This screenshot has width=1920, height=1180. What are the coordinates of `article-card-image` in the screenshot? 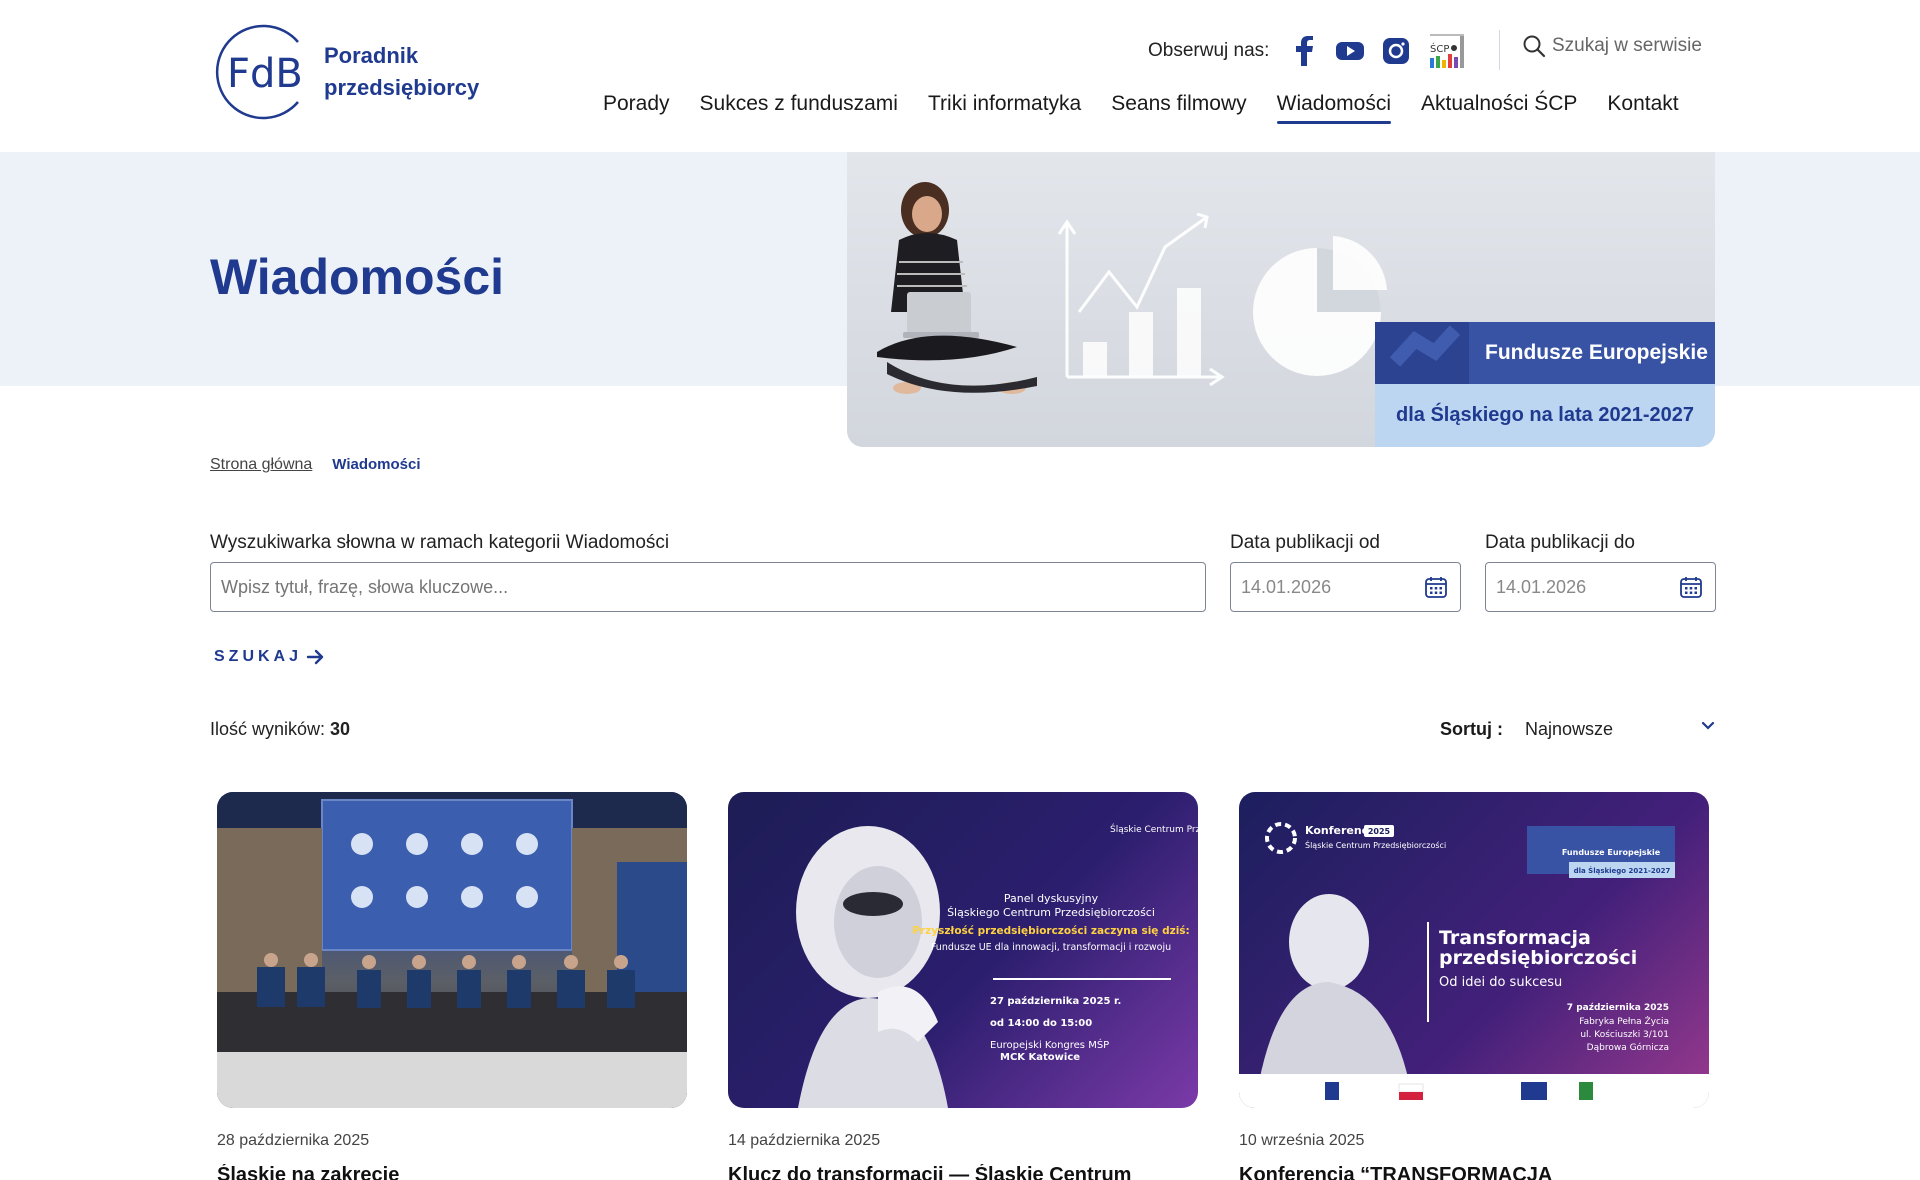 It's located at (452, 950).